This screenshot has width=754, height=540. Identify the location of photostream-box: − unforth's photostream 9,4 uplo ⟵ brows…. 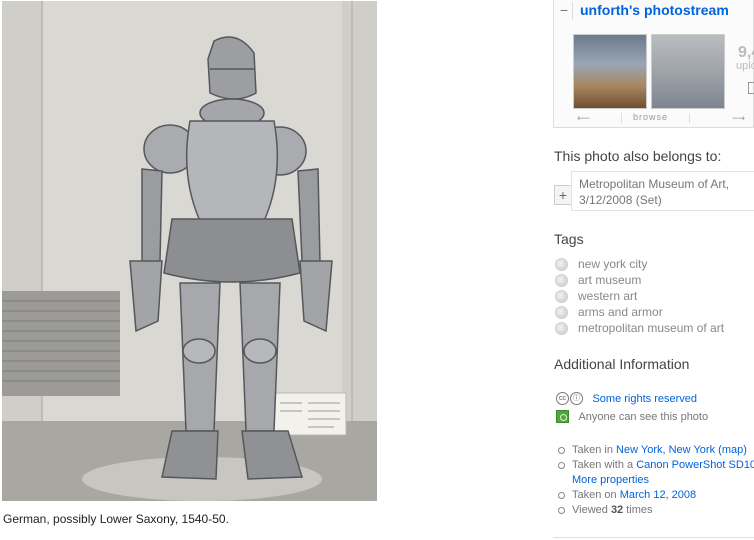
(653, 64).